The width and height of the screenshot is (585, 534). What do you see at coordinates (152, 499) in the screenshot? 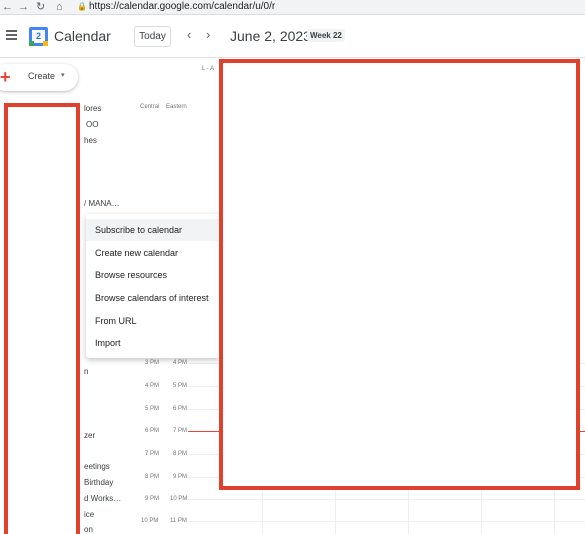
I see `time-label-central: 9 PM` at bounding box center [152, 499].